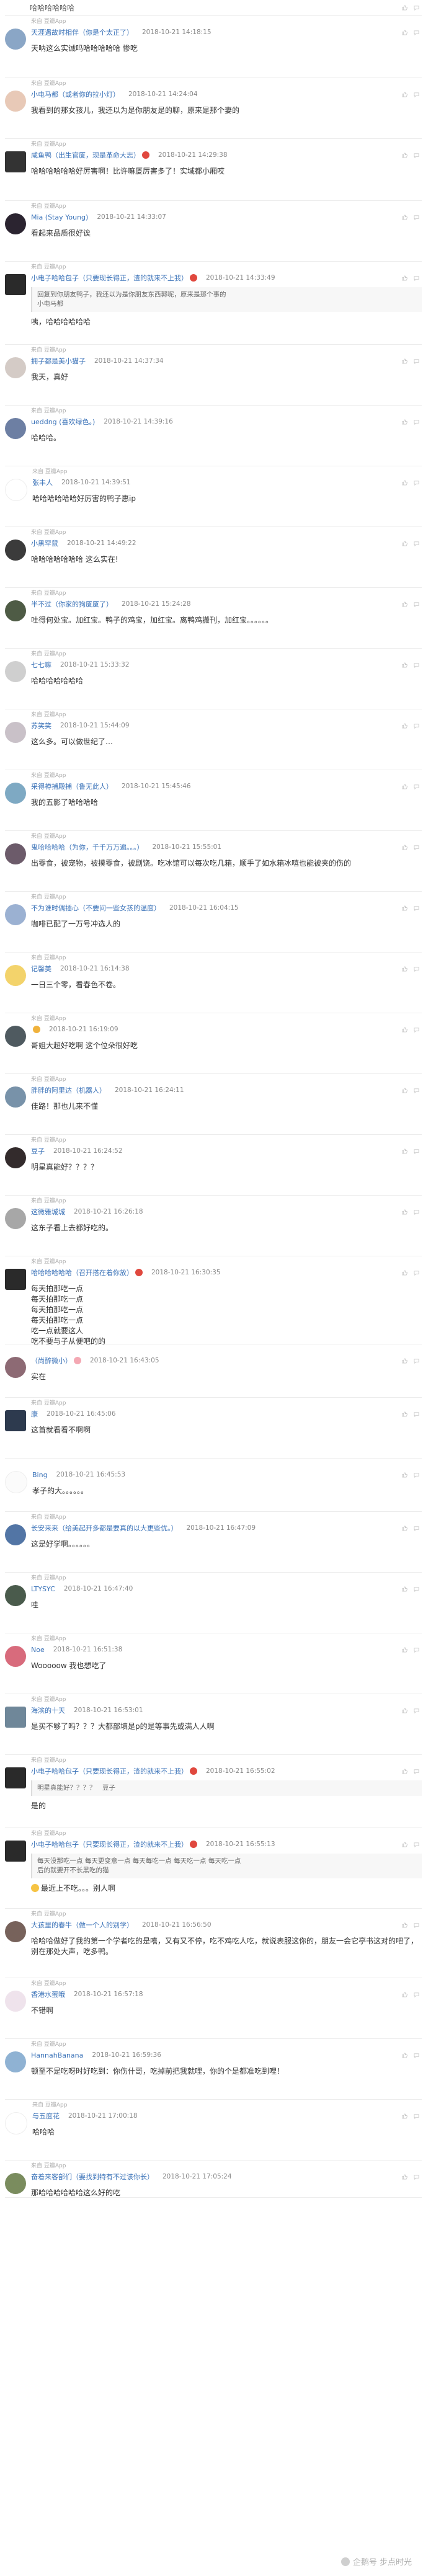 The image size is (423, 2576). What do you see at coordinates (43, 1589) in the screenshot?
I see `username-link: LTYSYC` at bounding box center [43, 1589].